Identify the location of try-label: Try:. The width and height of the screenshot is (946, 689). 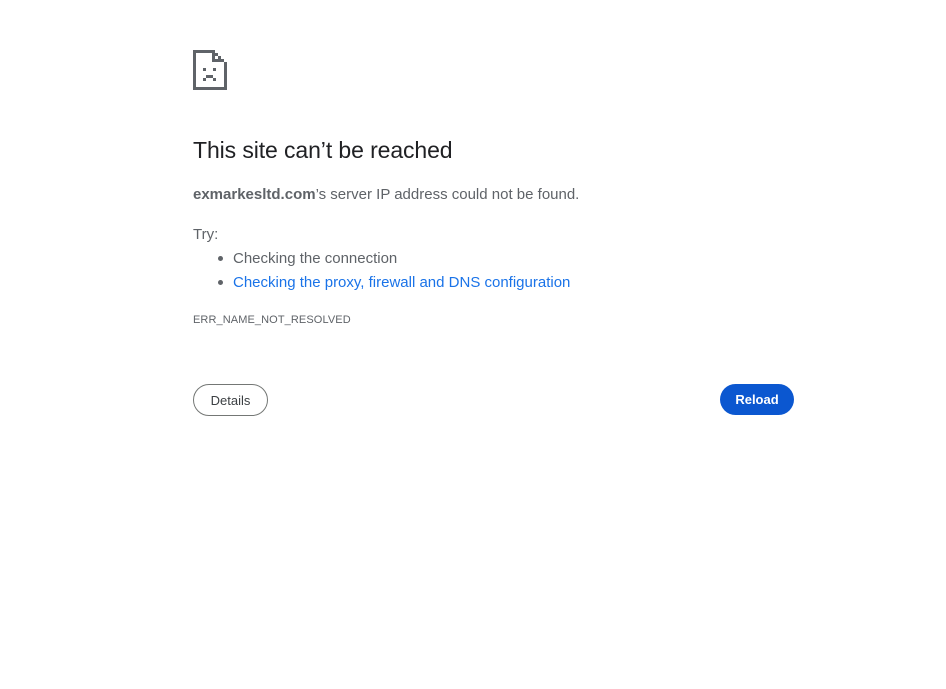
(206, 234).